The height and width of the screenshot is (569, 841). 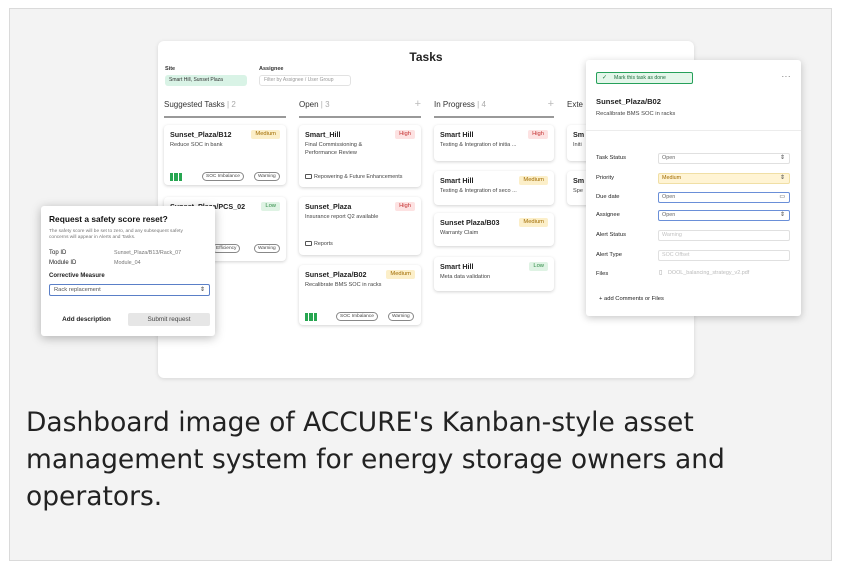 What do you see at coordinates (360, 104) in the screenshot?
I see `column-header-open: Open | 3 +` at bounding box center [360, 104].